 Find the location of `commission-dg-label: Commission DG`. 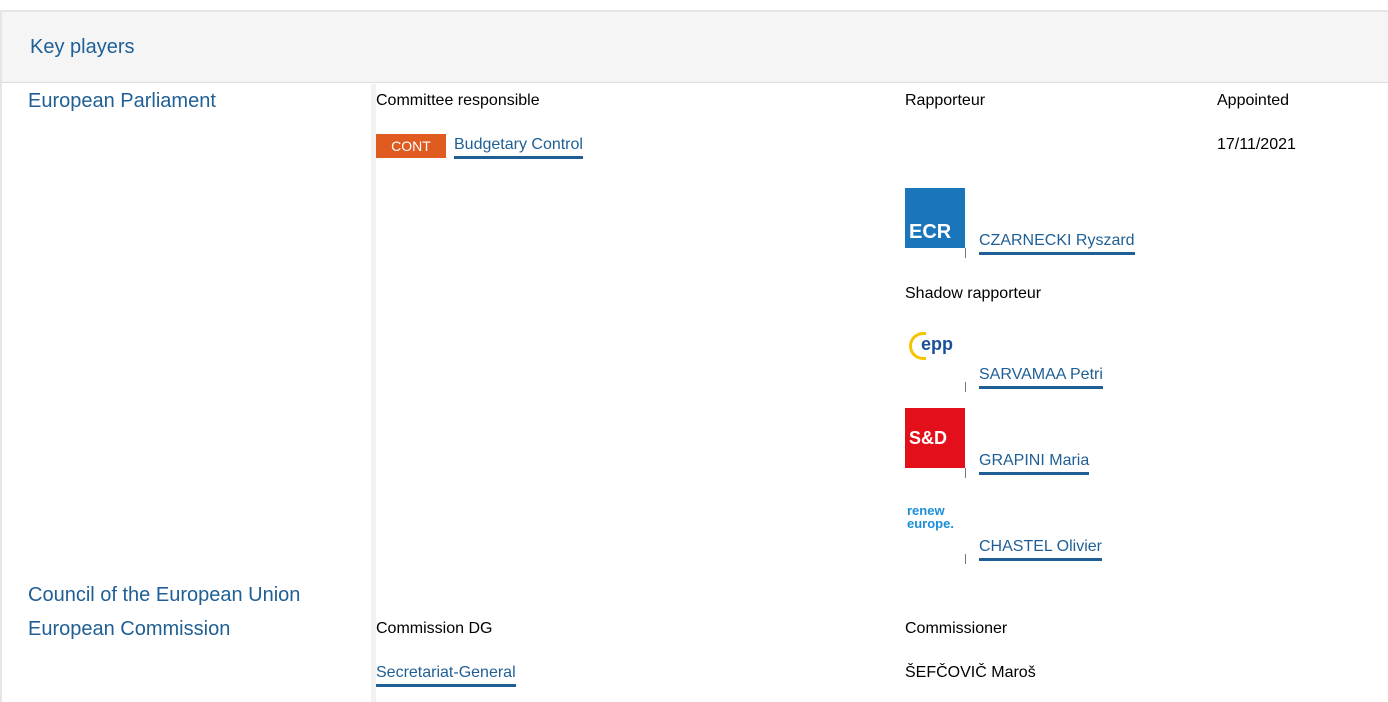

commission-dg-label: Commission DG is located at coordinates (434, 628).